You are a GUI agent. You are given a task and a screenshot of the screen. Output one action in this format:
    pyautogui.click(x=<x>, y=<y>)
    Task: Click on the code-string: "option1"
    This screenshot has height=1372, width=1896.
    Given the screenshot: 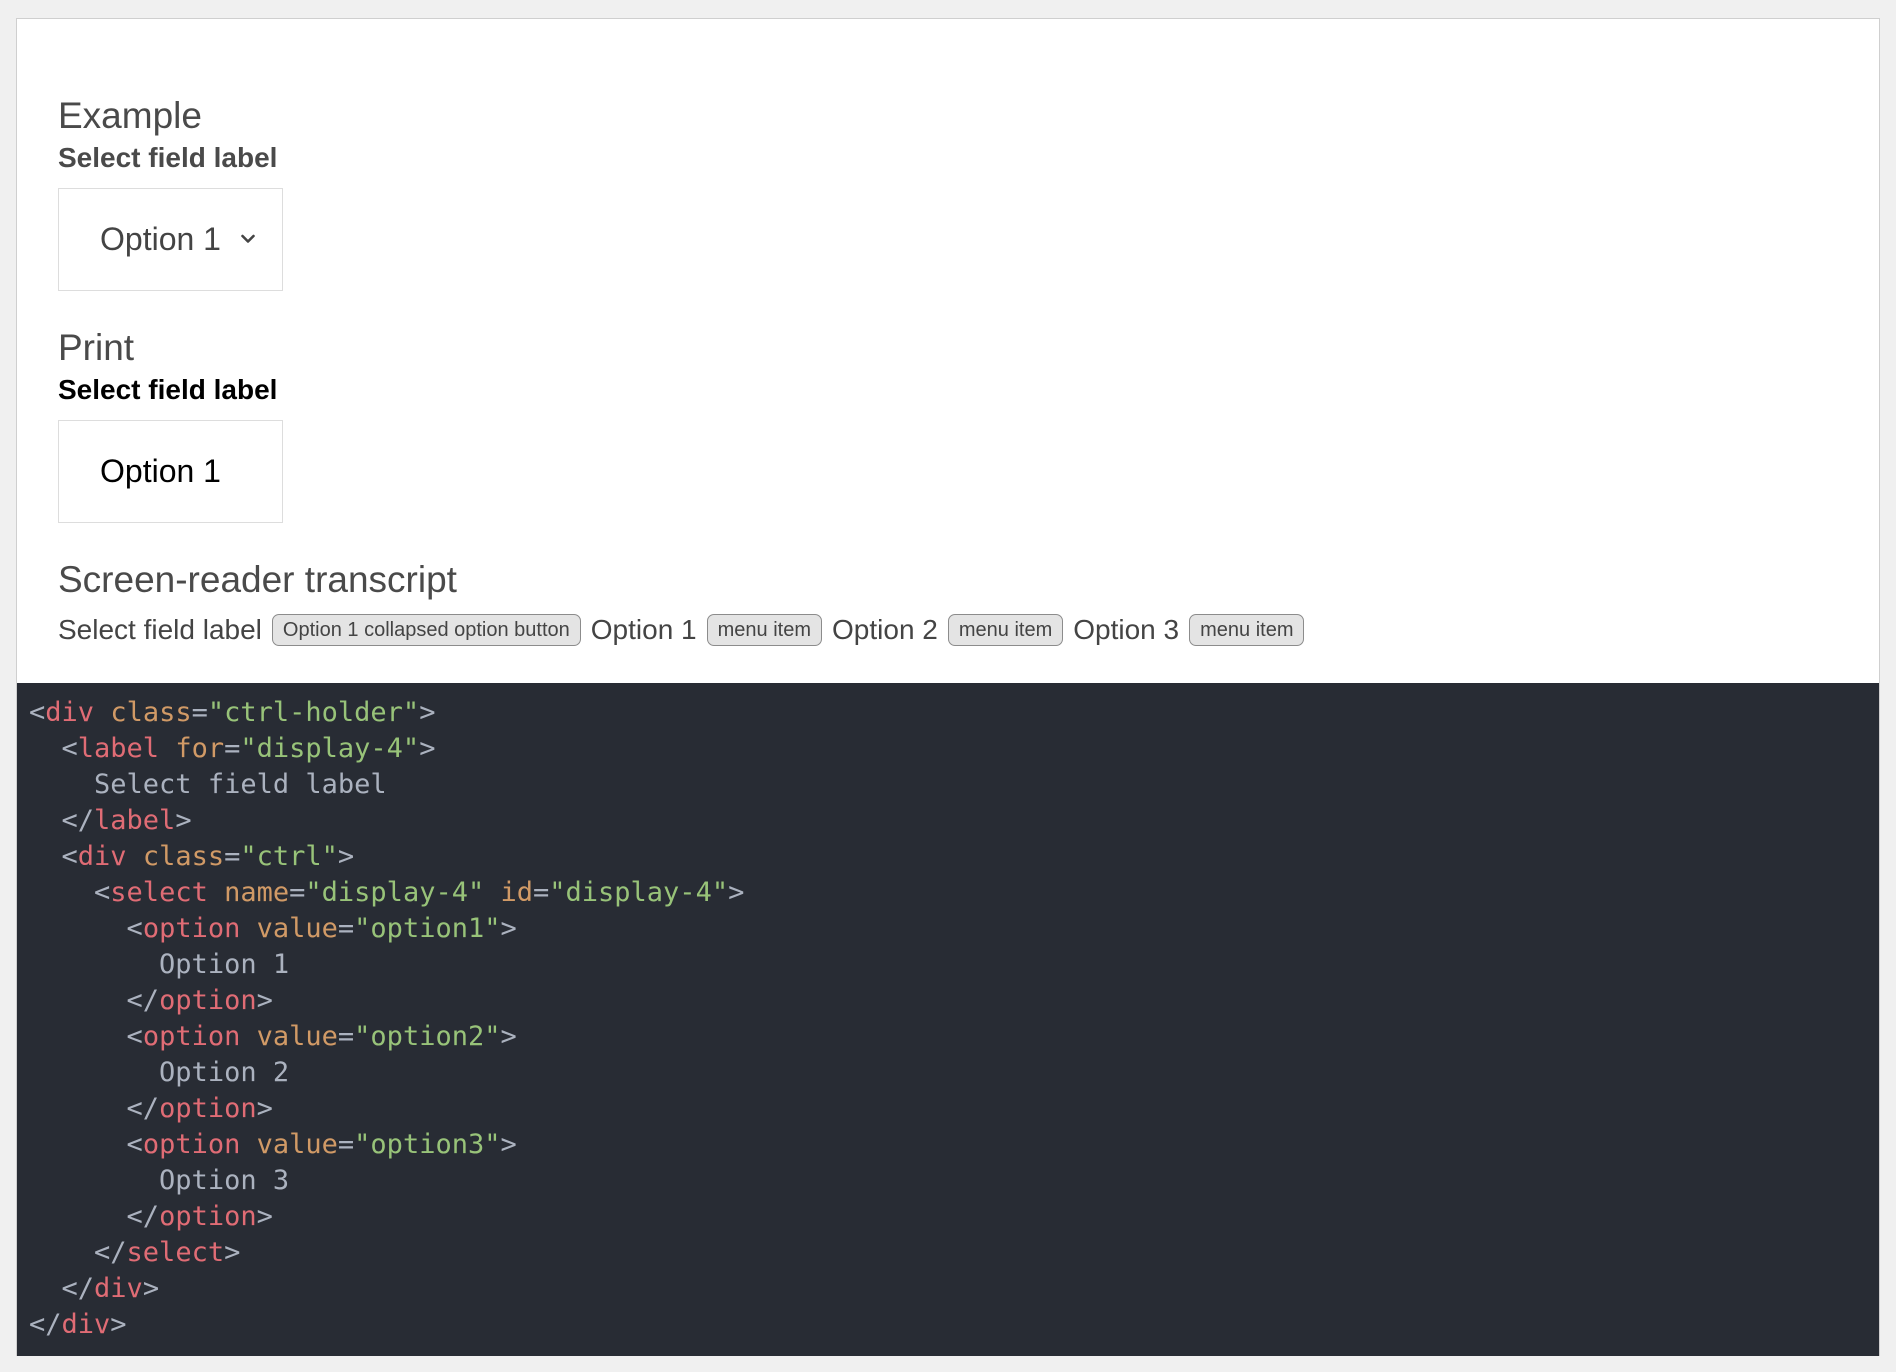 What is the action you would take?
    pyautogui.click(x=427, y=928)
    